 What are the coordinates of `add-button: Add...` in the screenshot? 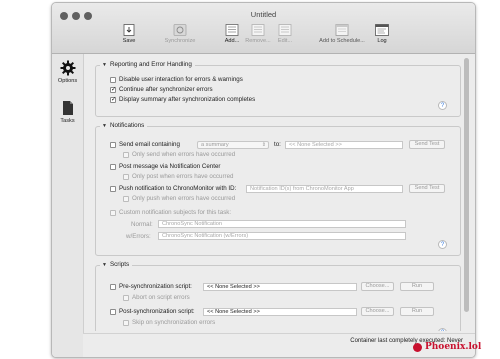 It's located at (232, 34).